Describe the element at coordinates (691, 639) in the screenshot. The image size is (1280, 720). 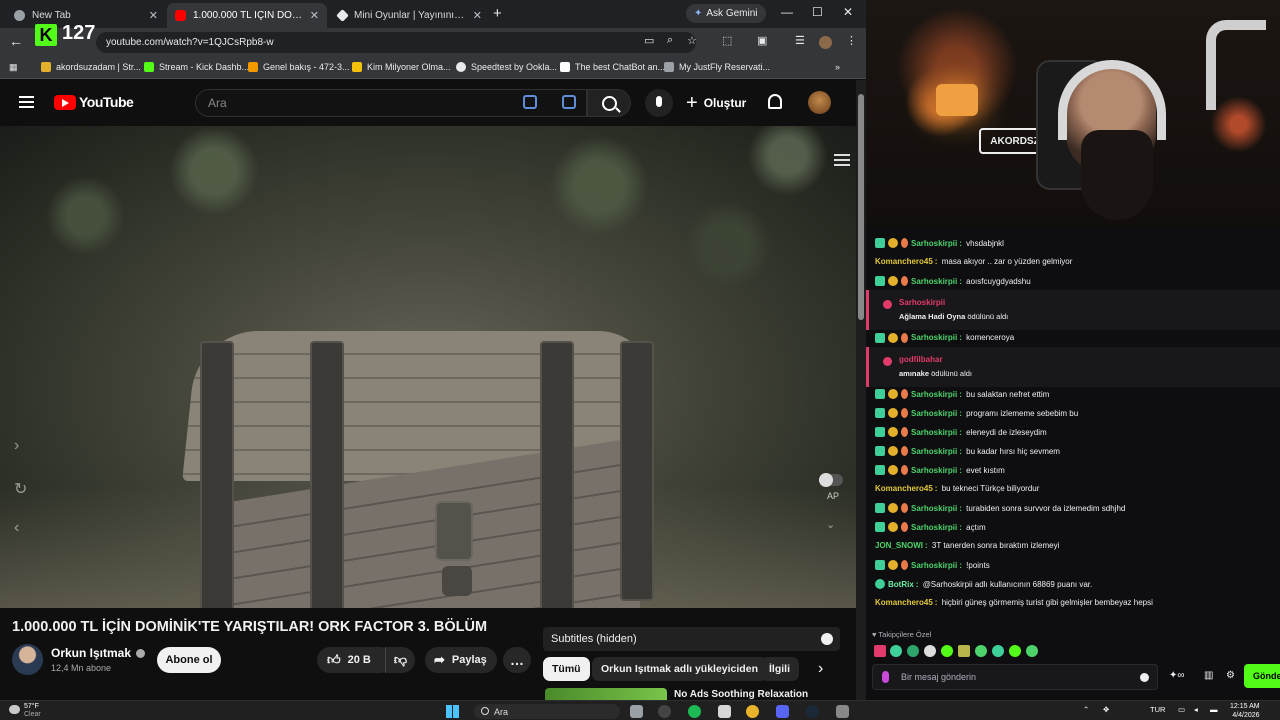
I see `subtitles-panel: Subtitles (hidden)` at that location.